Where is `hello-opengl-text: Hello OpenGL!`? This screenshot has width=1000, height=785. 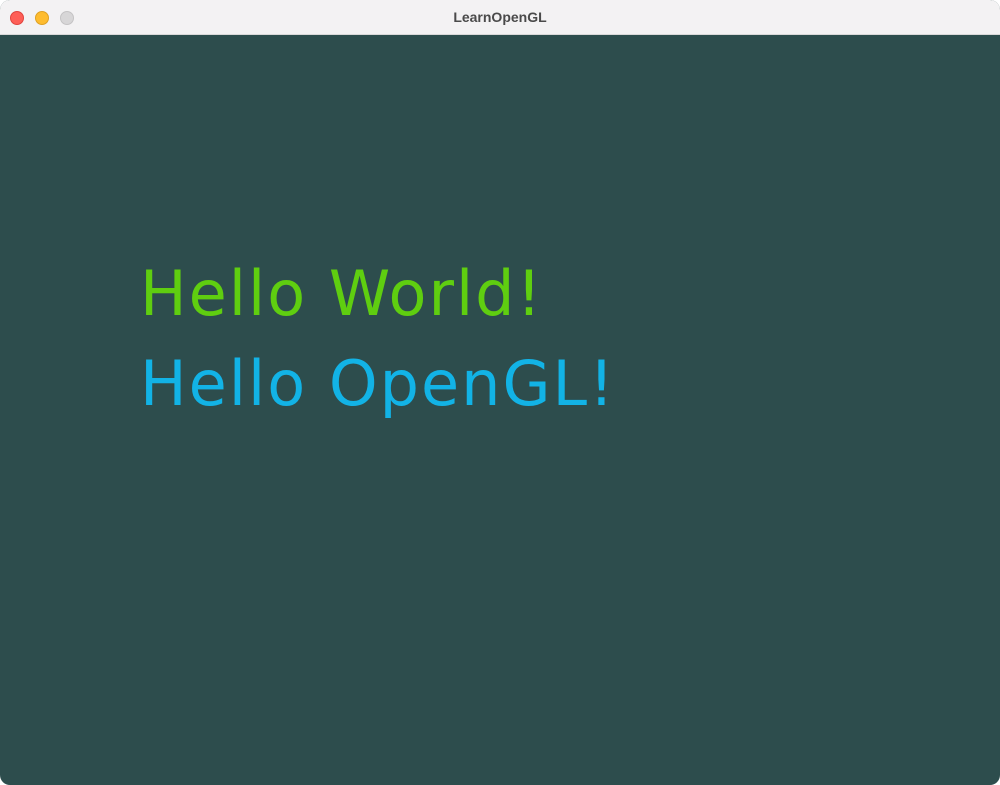
hello-opengl-text: Hello OpenGL! is located at coordinates (378, 383).